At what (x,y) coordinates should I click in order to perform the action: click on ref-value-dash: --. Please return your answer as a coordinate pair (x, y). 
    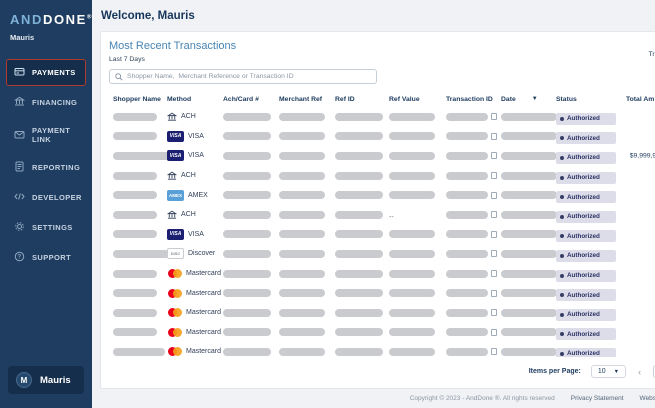
    Looking at the image, I should click on (391, 217).